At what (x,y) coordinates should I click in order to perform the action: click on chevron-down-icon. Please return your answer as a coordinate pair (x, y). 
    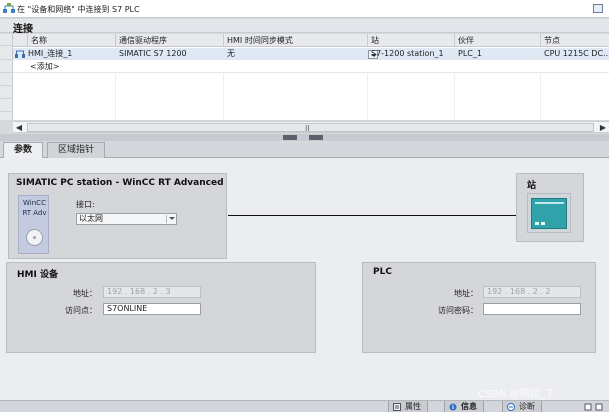
    Looking at the image, I should click on (170, 219).